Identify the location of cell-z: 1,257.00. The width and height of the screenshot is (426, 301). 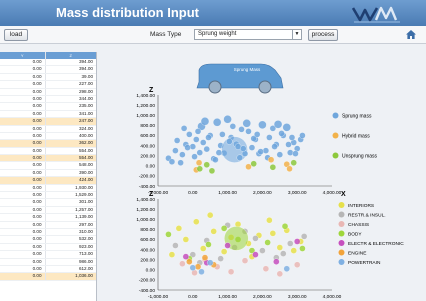
(71, 210).